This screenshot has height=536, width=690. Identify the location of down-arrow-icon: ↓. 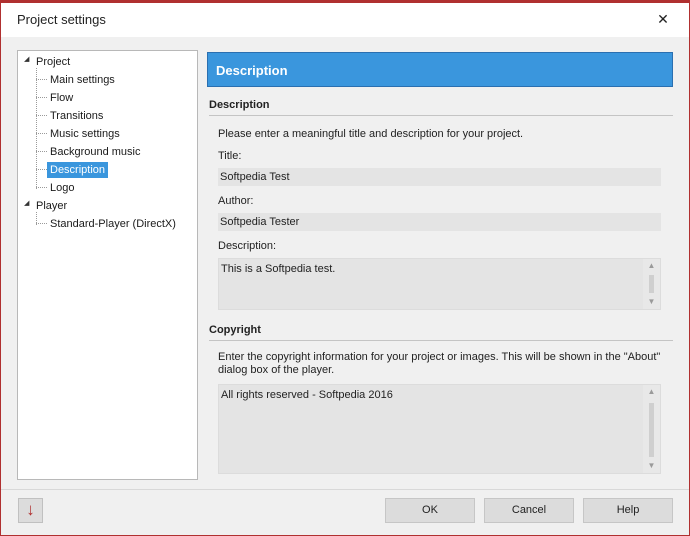
(30, 510).